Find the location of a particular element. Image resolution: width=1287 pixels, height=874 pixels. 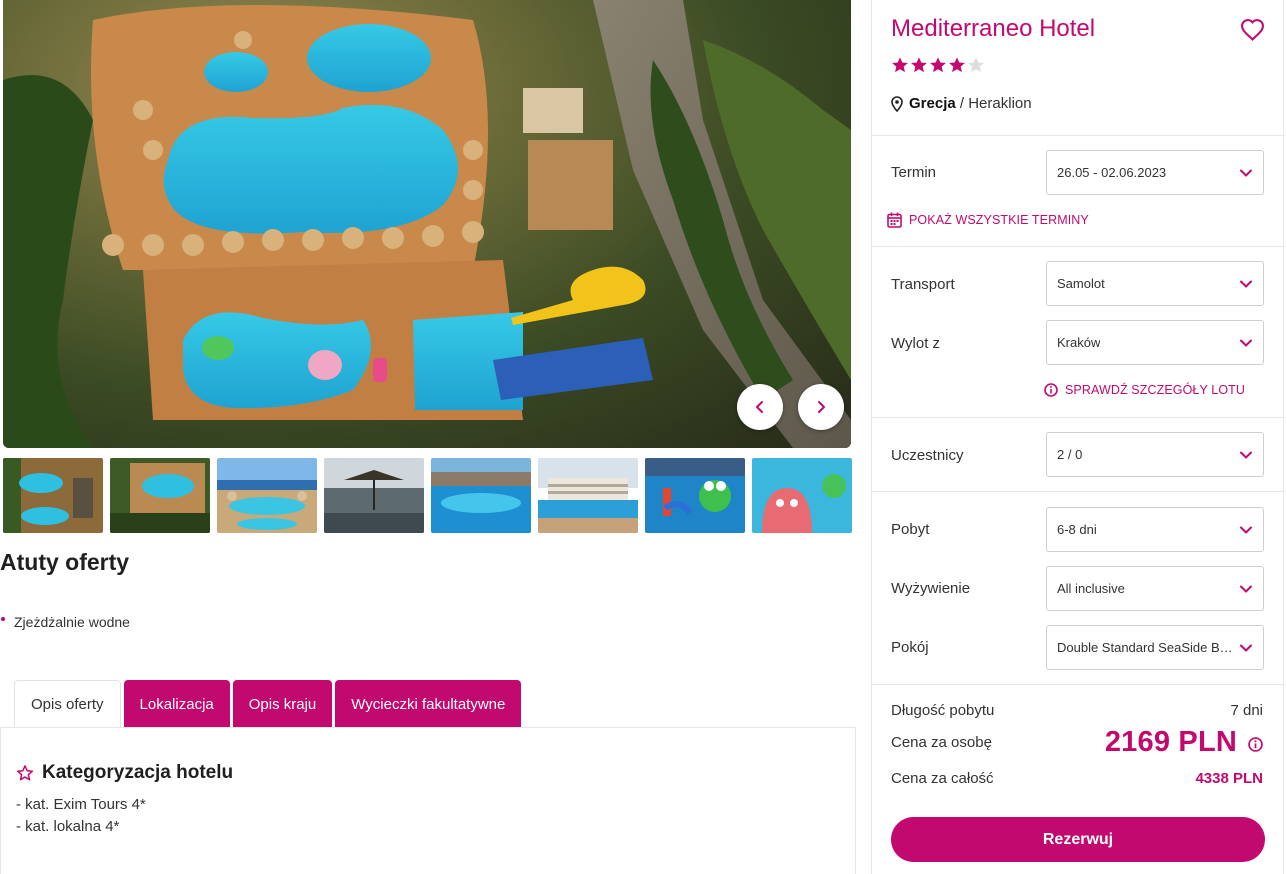

total-label: Cena za całość is located at coordinates (942, 778).